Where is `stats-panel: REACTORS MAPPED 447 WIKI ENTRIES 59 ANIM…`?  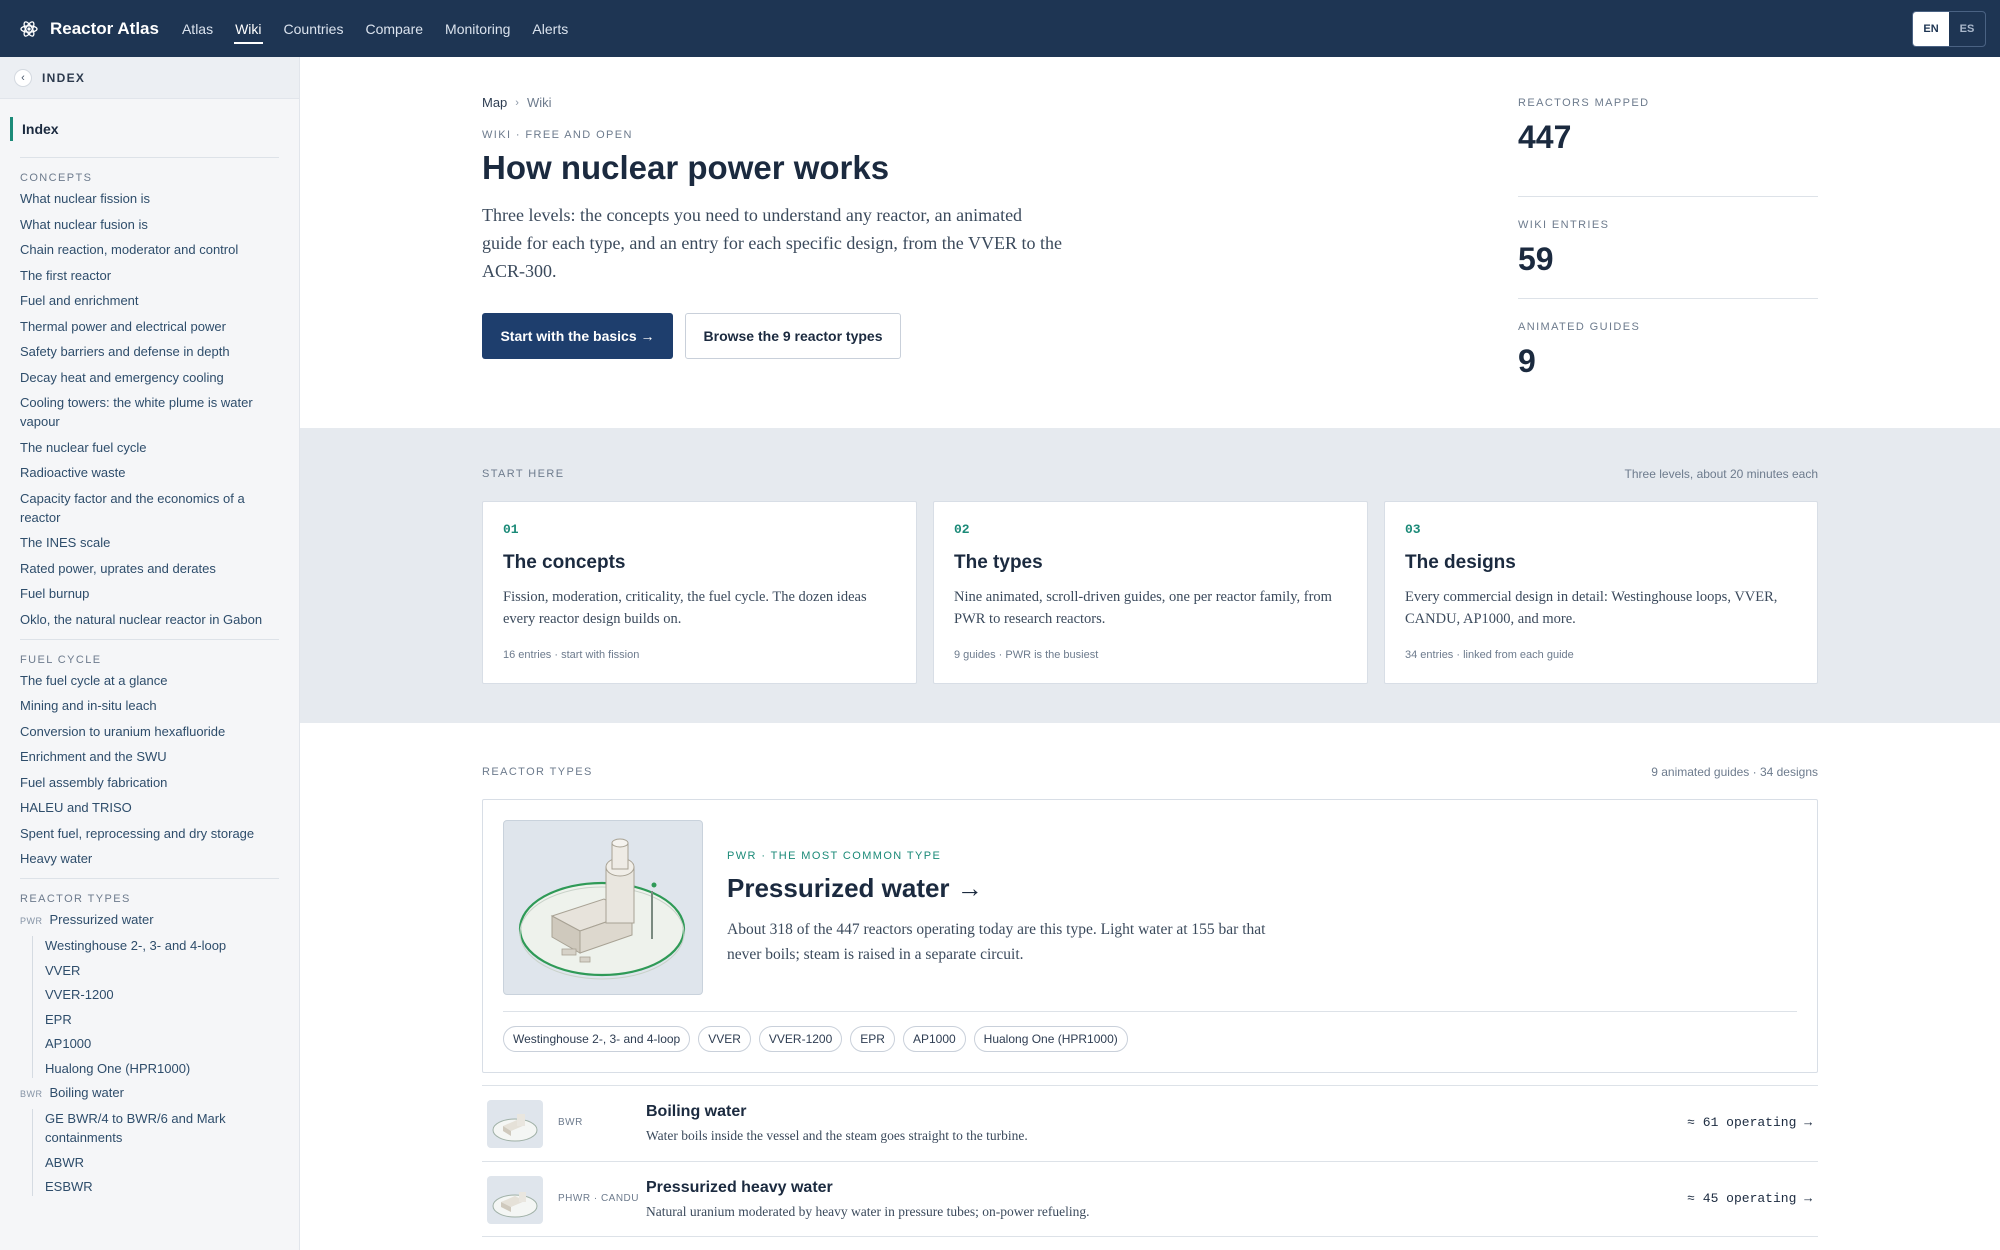 stats-panel: REACTORS MAPPED 447 WIKI ENTRIES 59 ANIM… is located at coordinates (1668, 248).